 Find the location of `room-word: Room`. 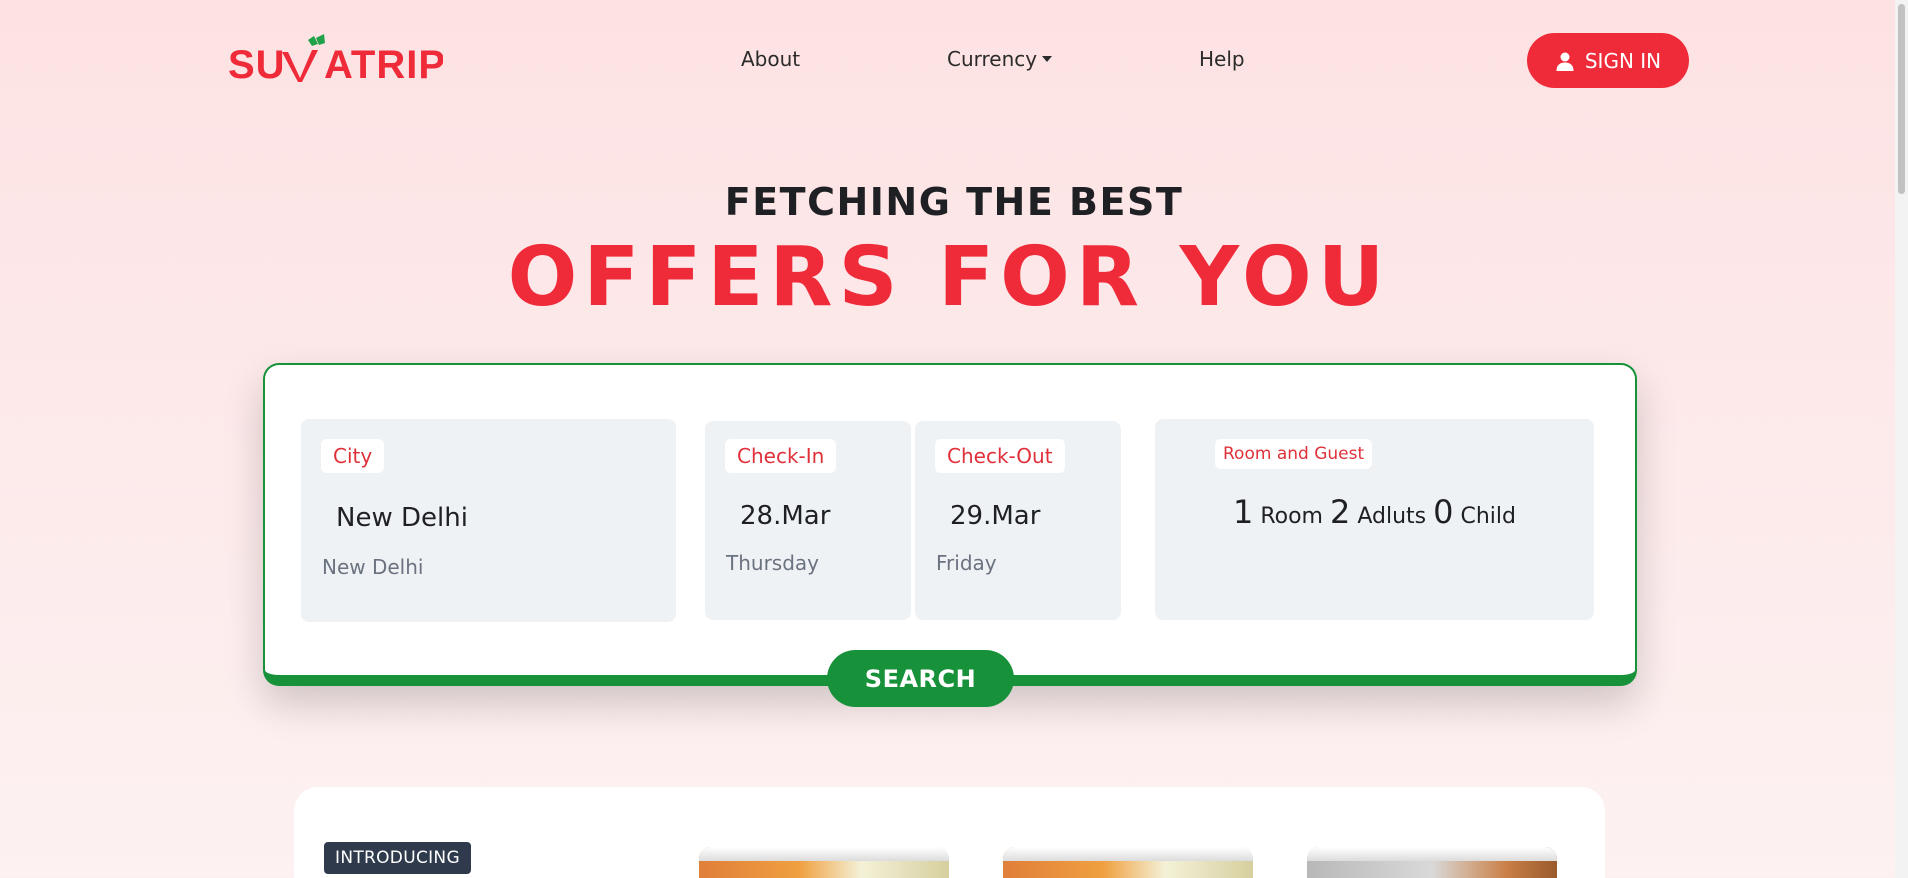

room-word: Room is located at coordinates (1291, 516).